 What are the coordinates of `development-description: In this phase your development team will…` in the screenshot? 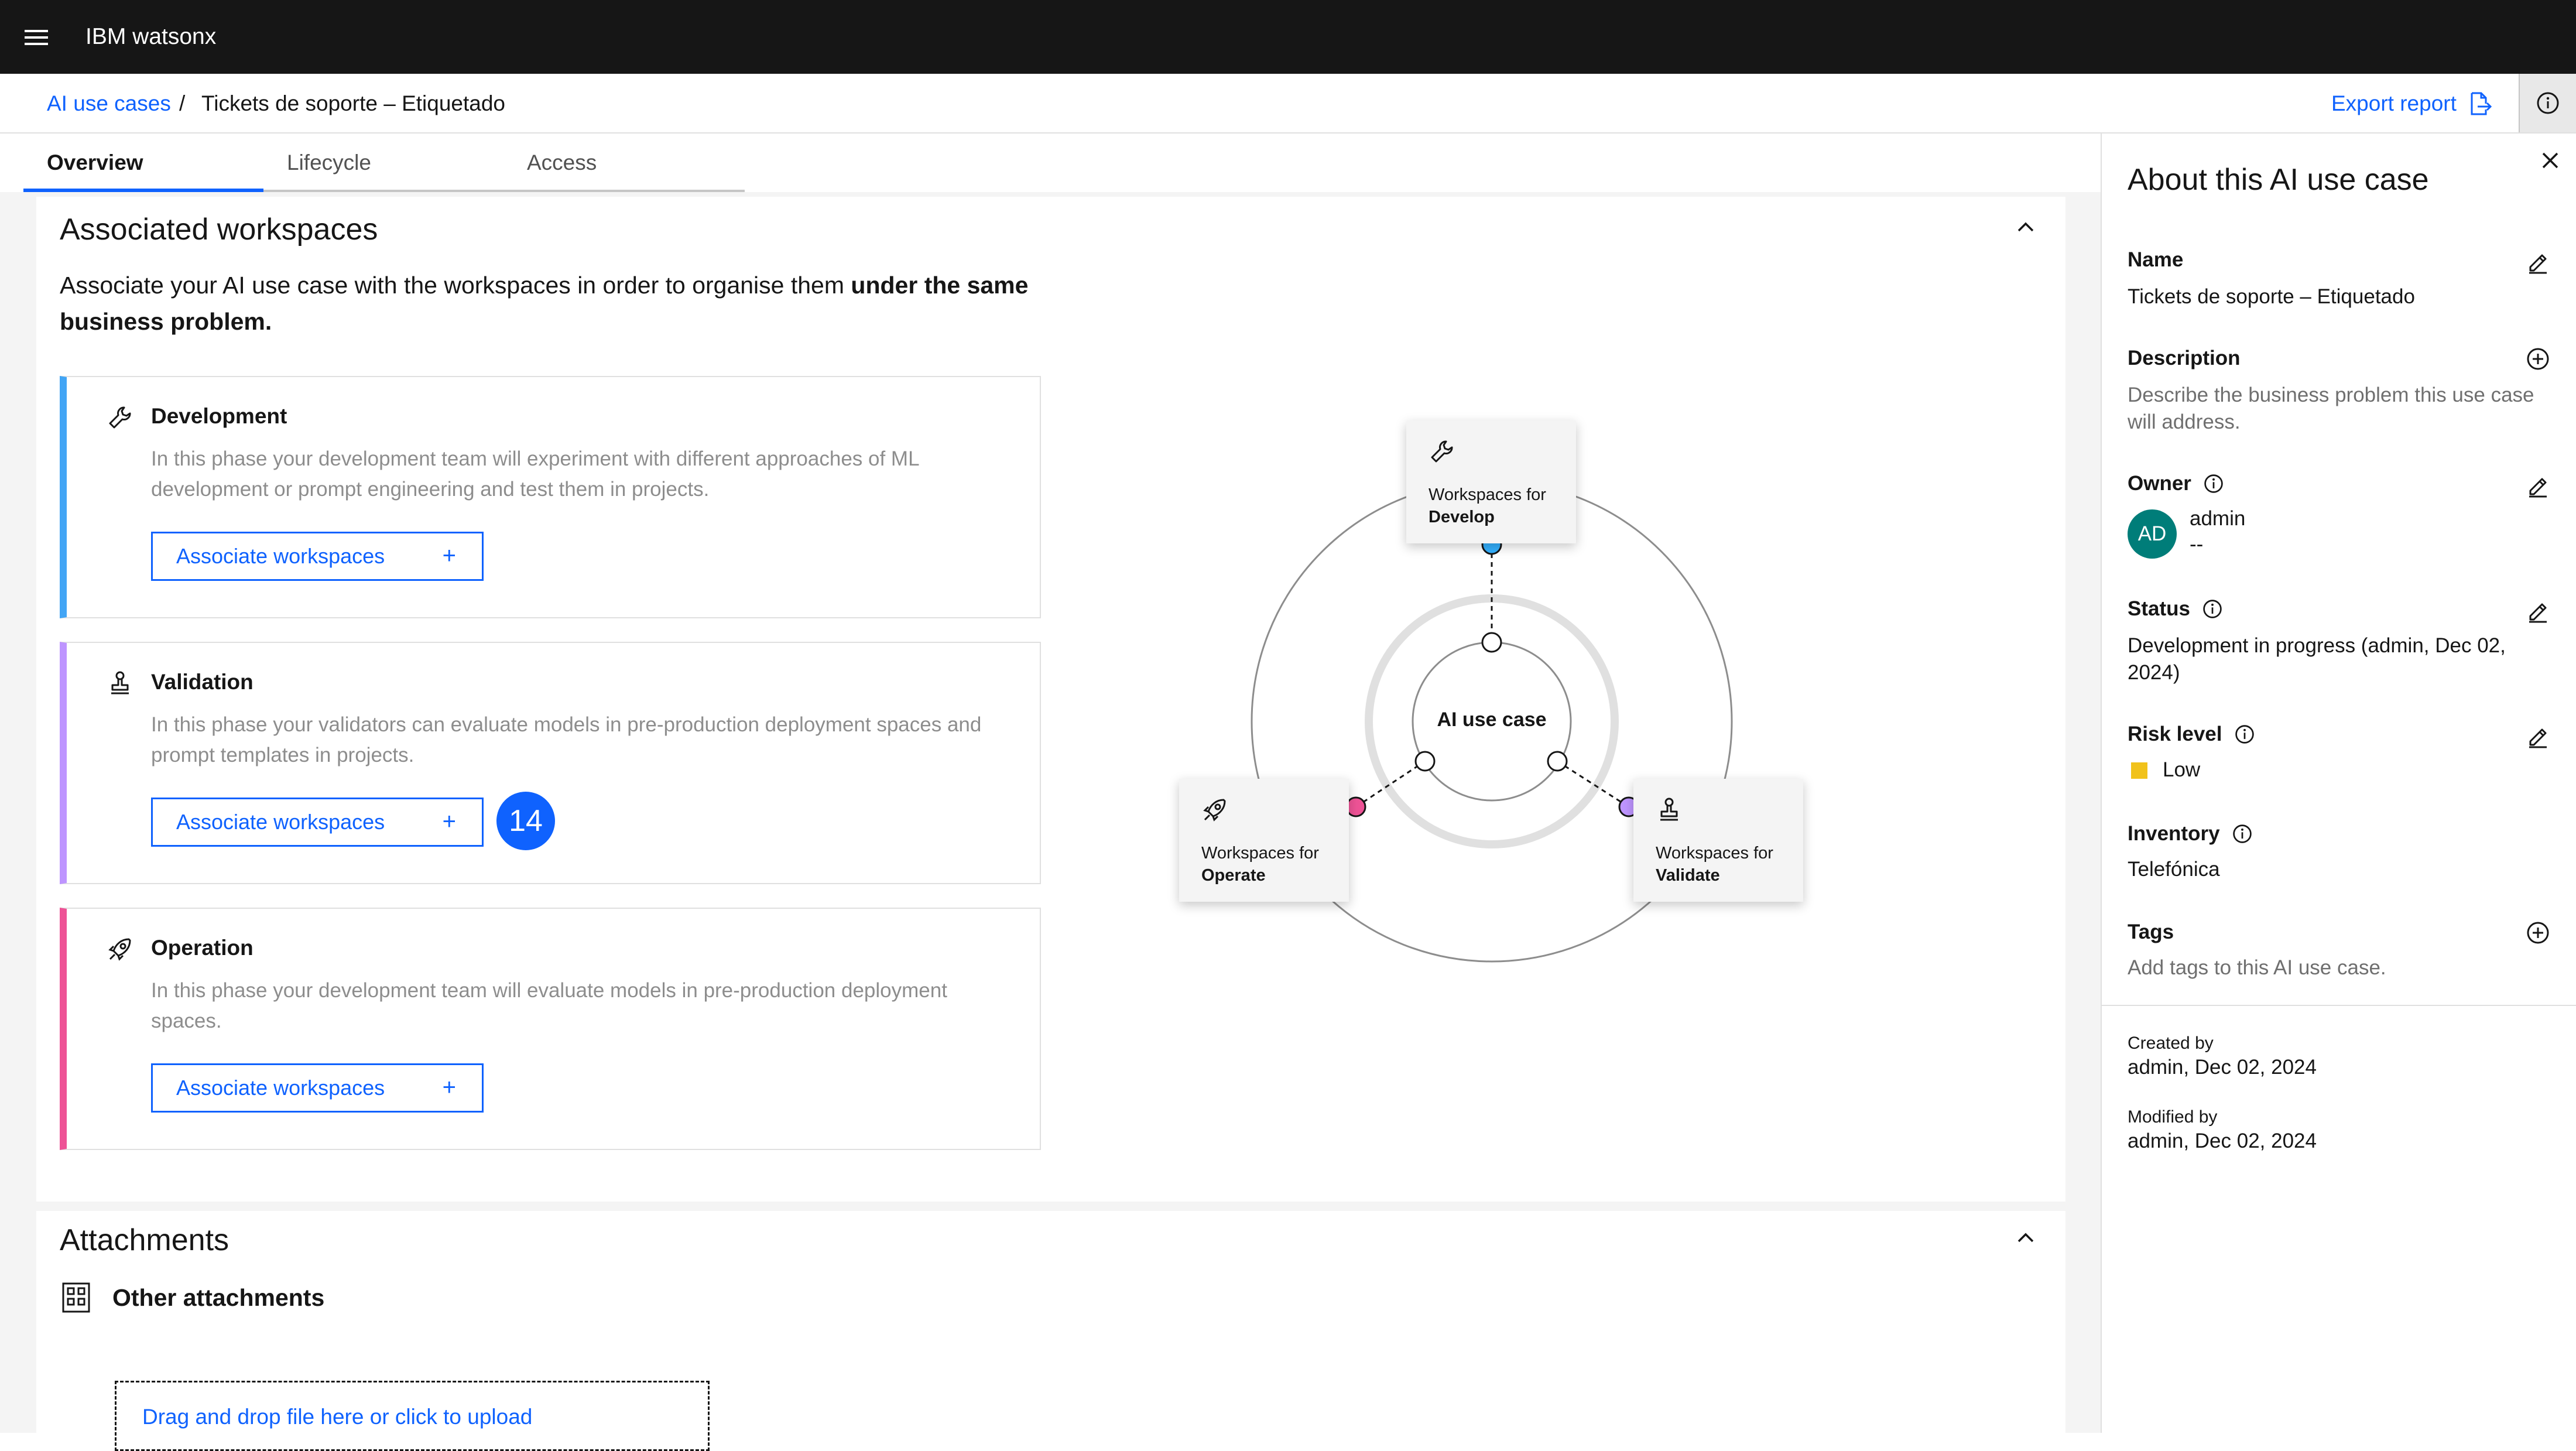 It's located at (535, 474).